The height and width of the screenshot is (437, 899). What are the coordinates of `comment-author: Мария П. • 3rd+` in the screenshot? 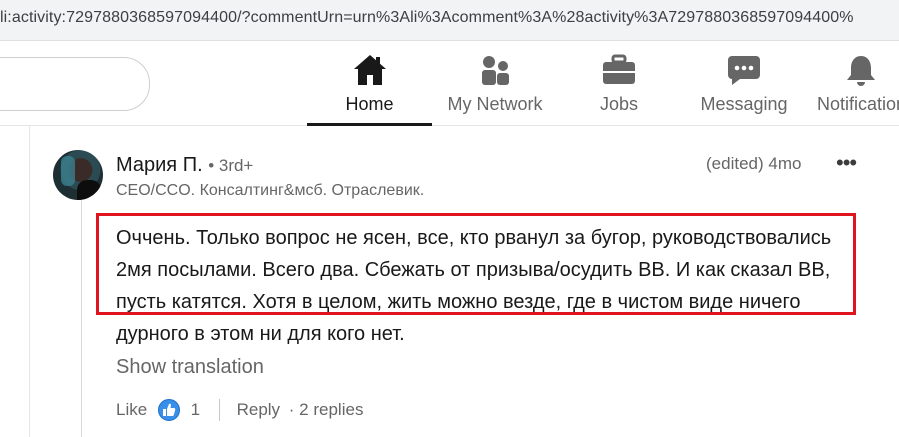 It's located at (184, 165).